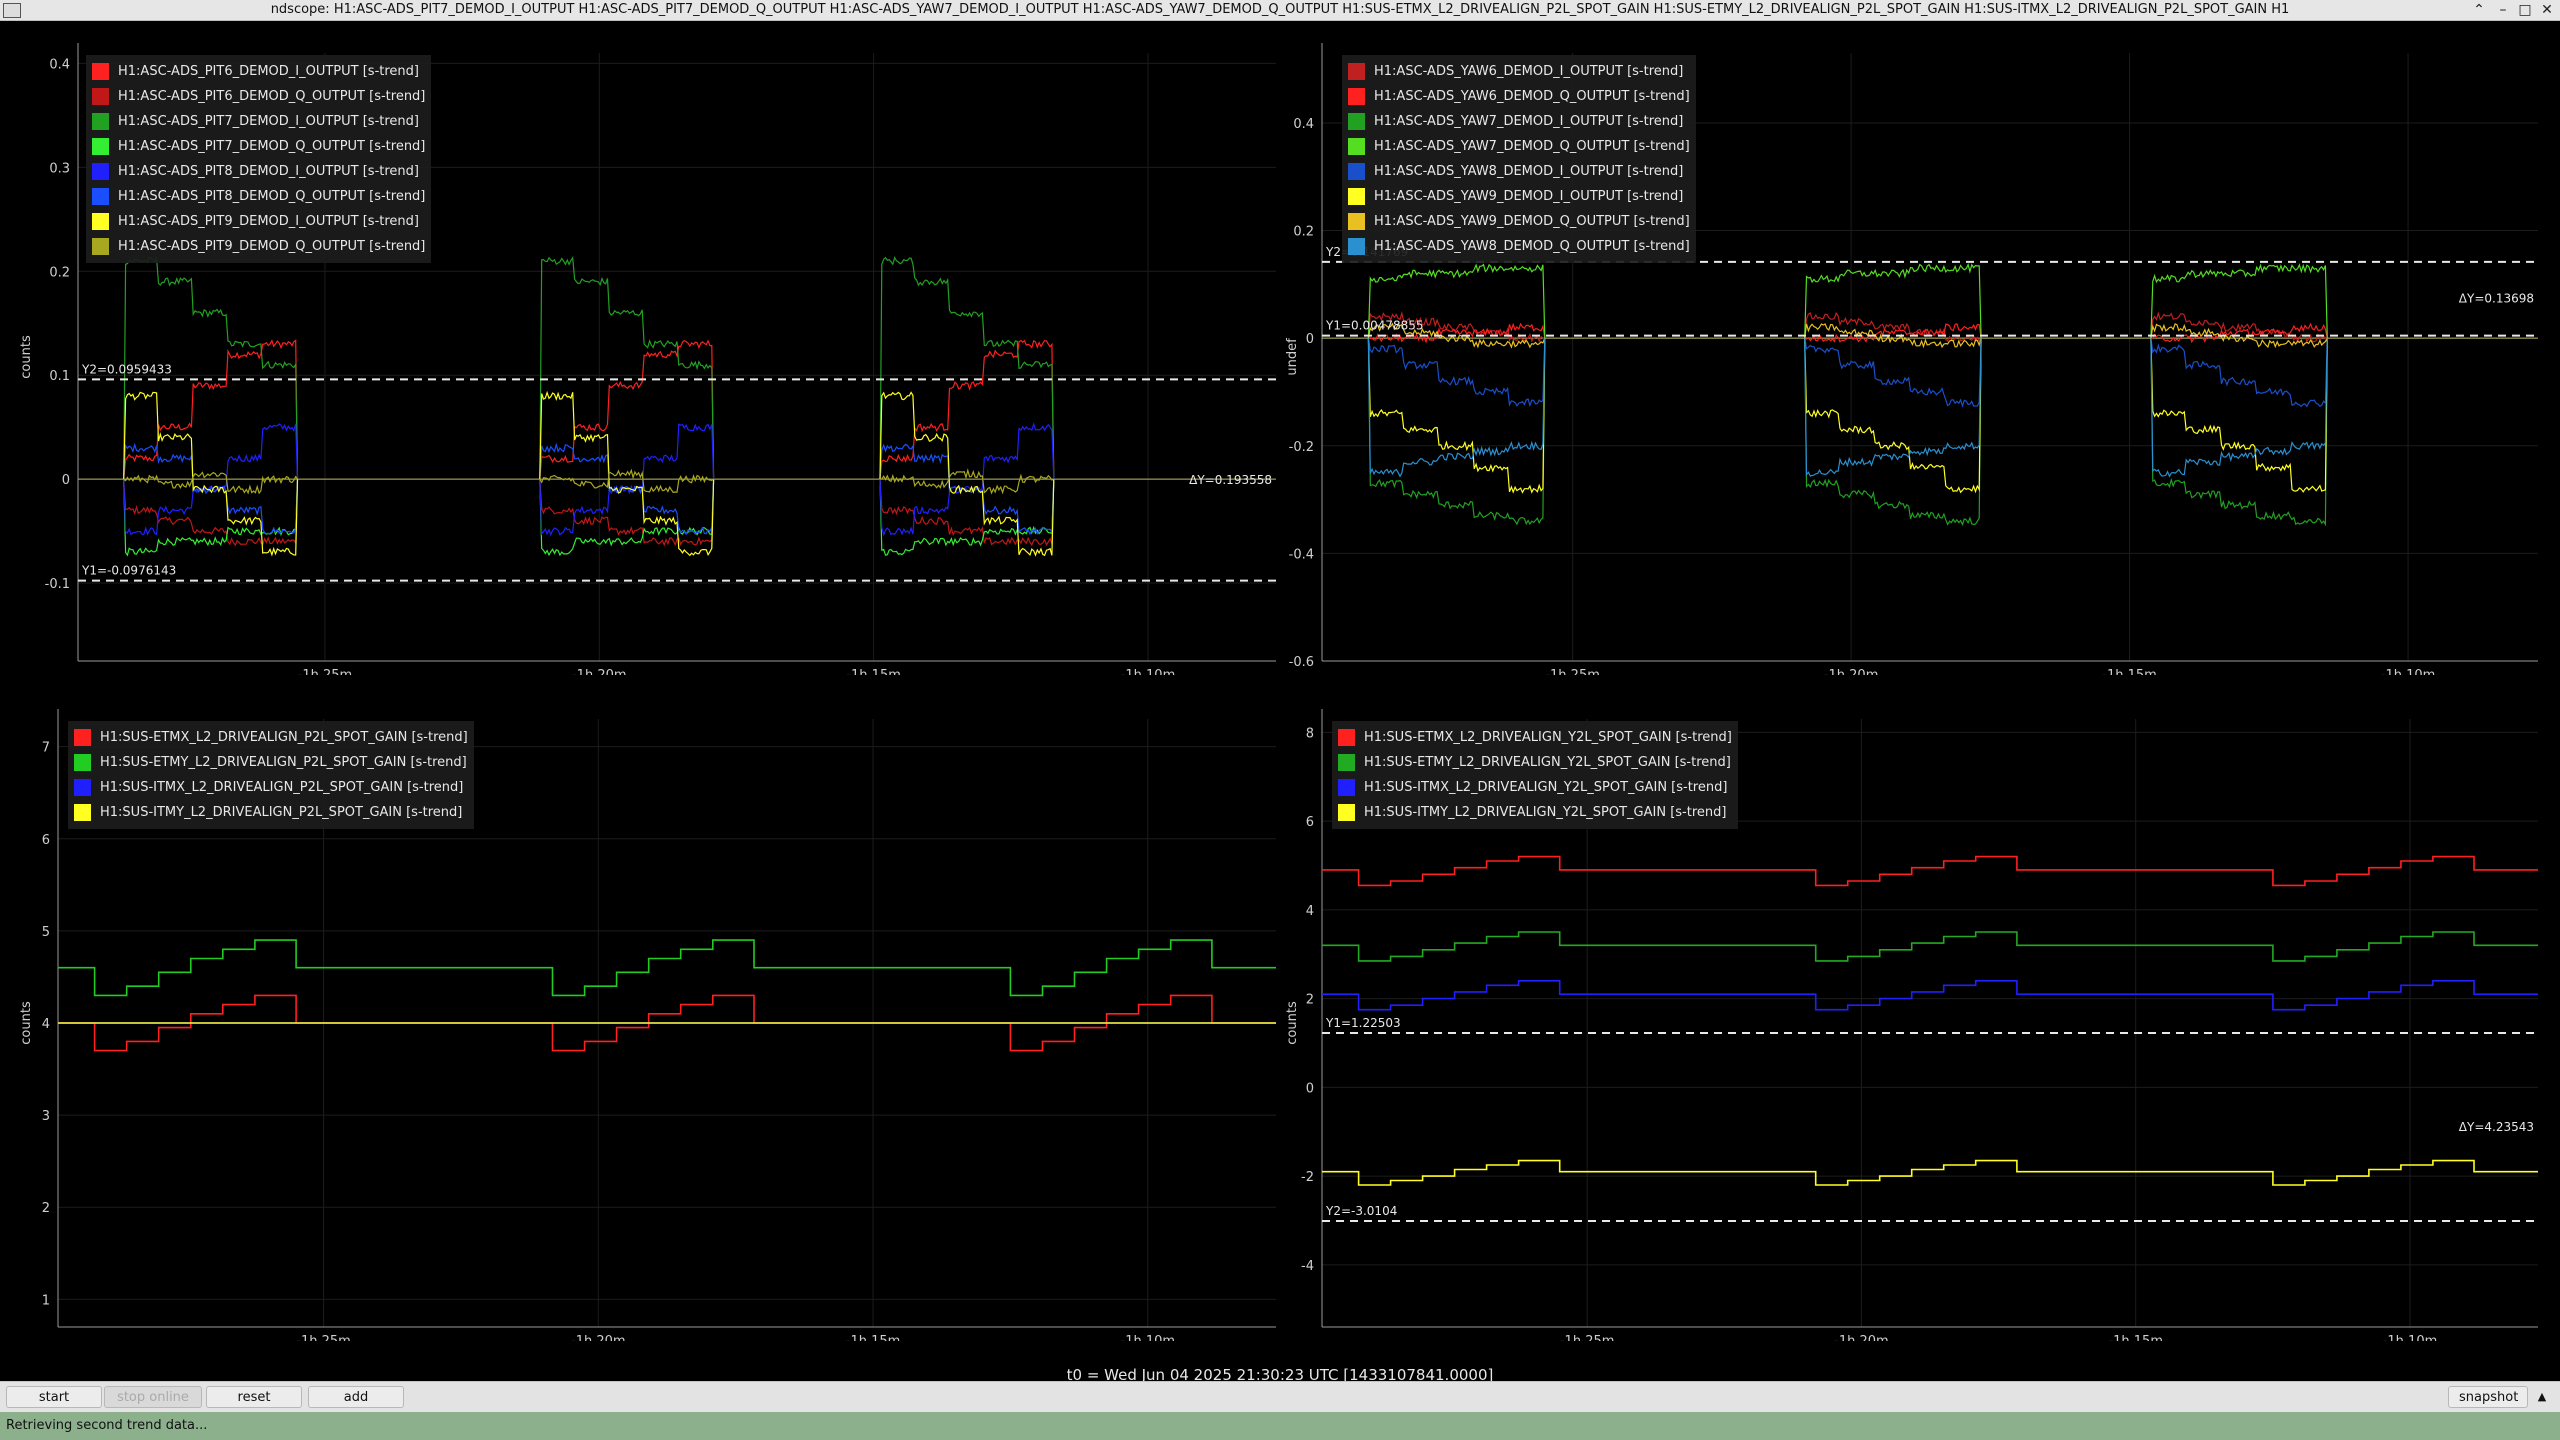 This screenshot has height=1440, width=2560. I want to click on window-shade-icon: ⌃, so click(2479, 10).